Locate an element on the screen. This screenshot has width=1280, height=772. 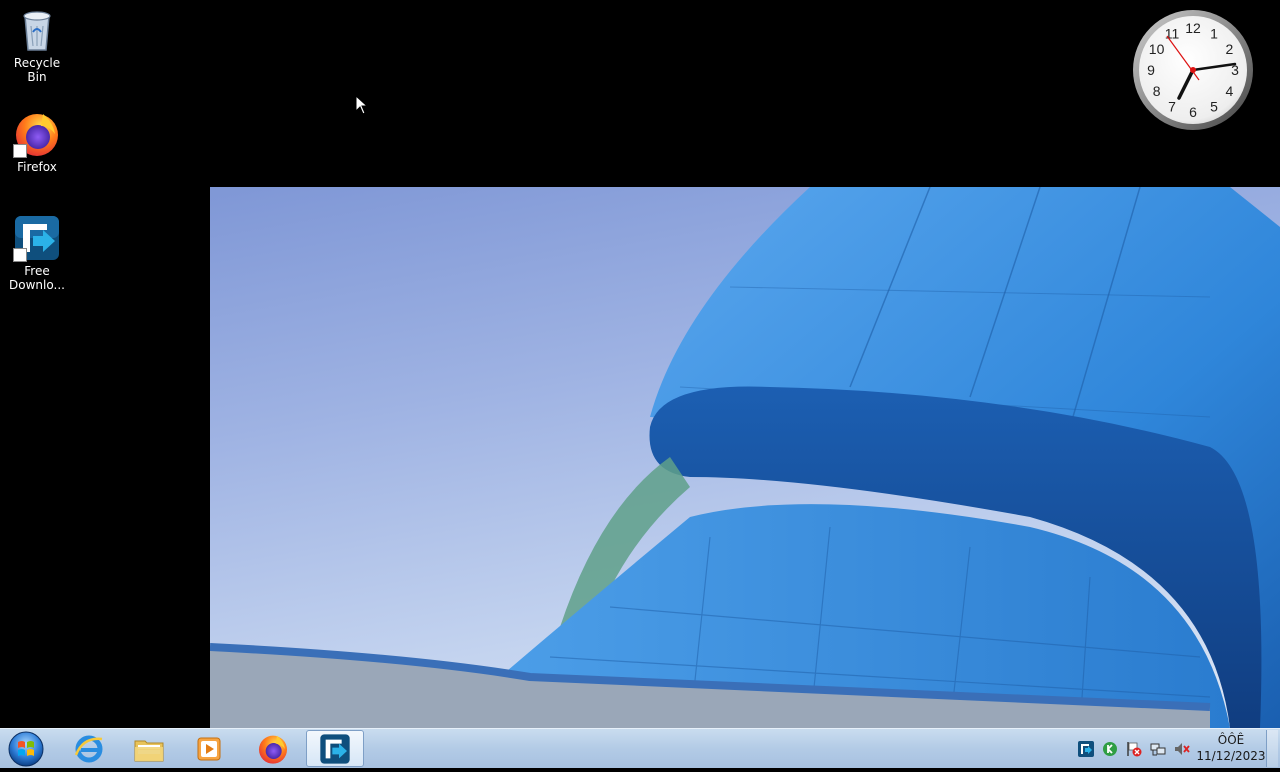
taskbar-date: 11/12/2023 is located at coordinates (1231, 756).